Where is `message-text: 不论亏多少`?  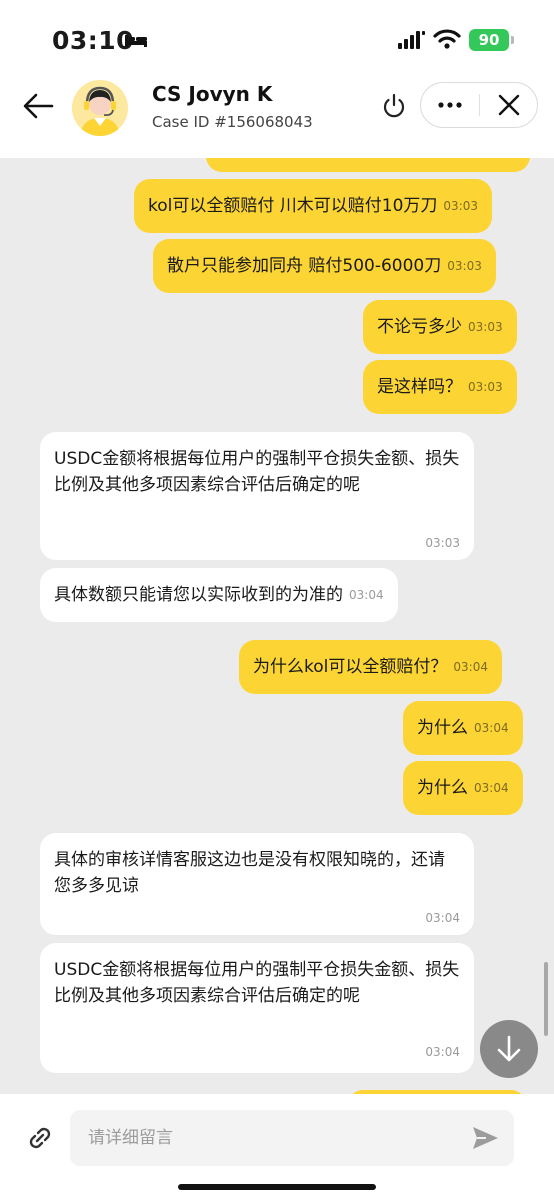 message-text: 不论亏多少 is located at coordinates (419, 327).